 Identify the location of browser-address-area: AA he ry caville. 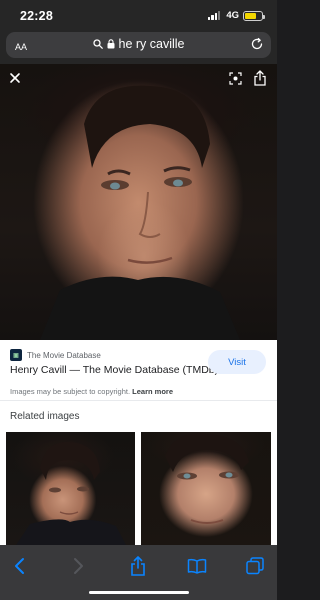
(138, 47).